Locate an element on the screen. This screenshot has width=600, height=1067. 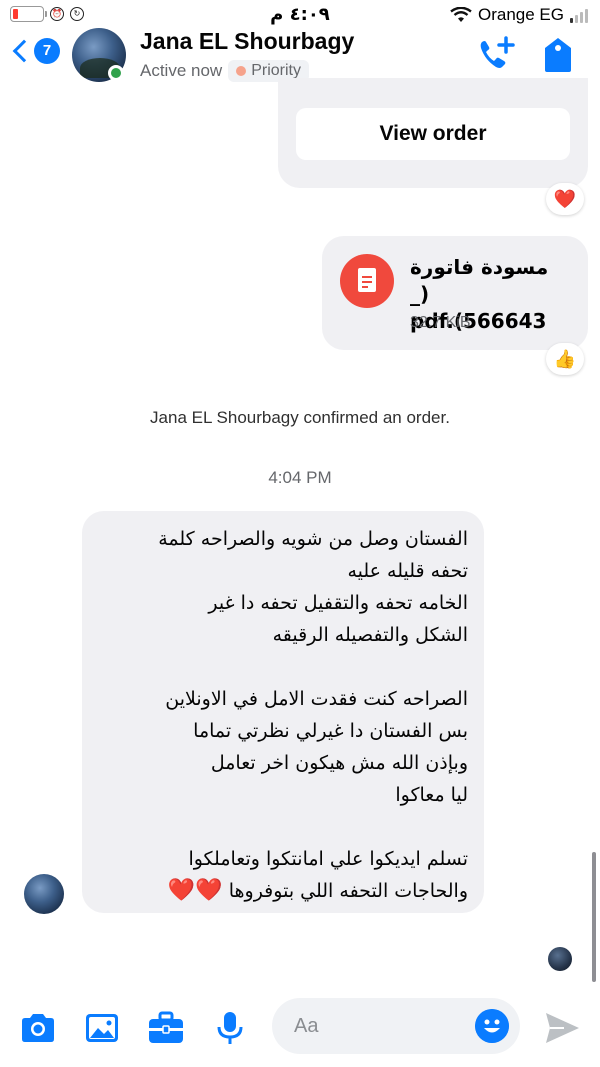
system-message: Jana EL Shourbagy confirmed an order. is located at coordinates (300, 417).